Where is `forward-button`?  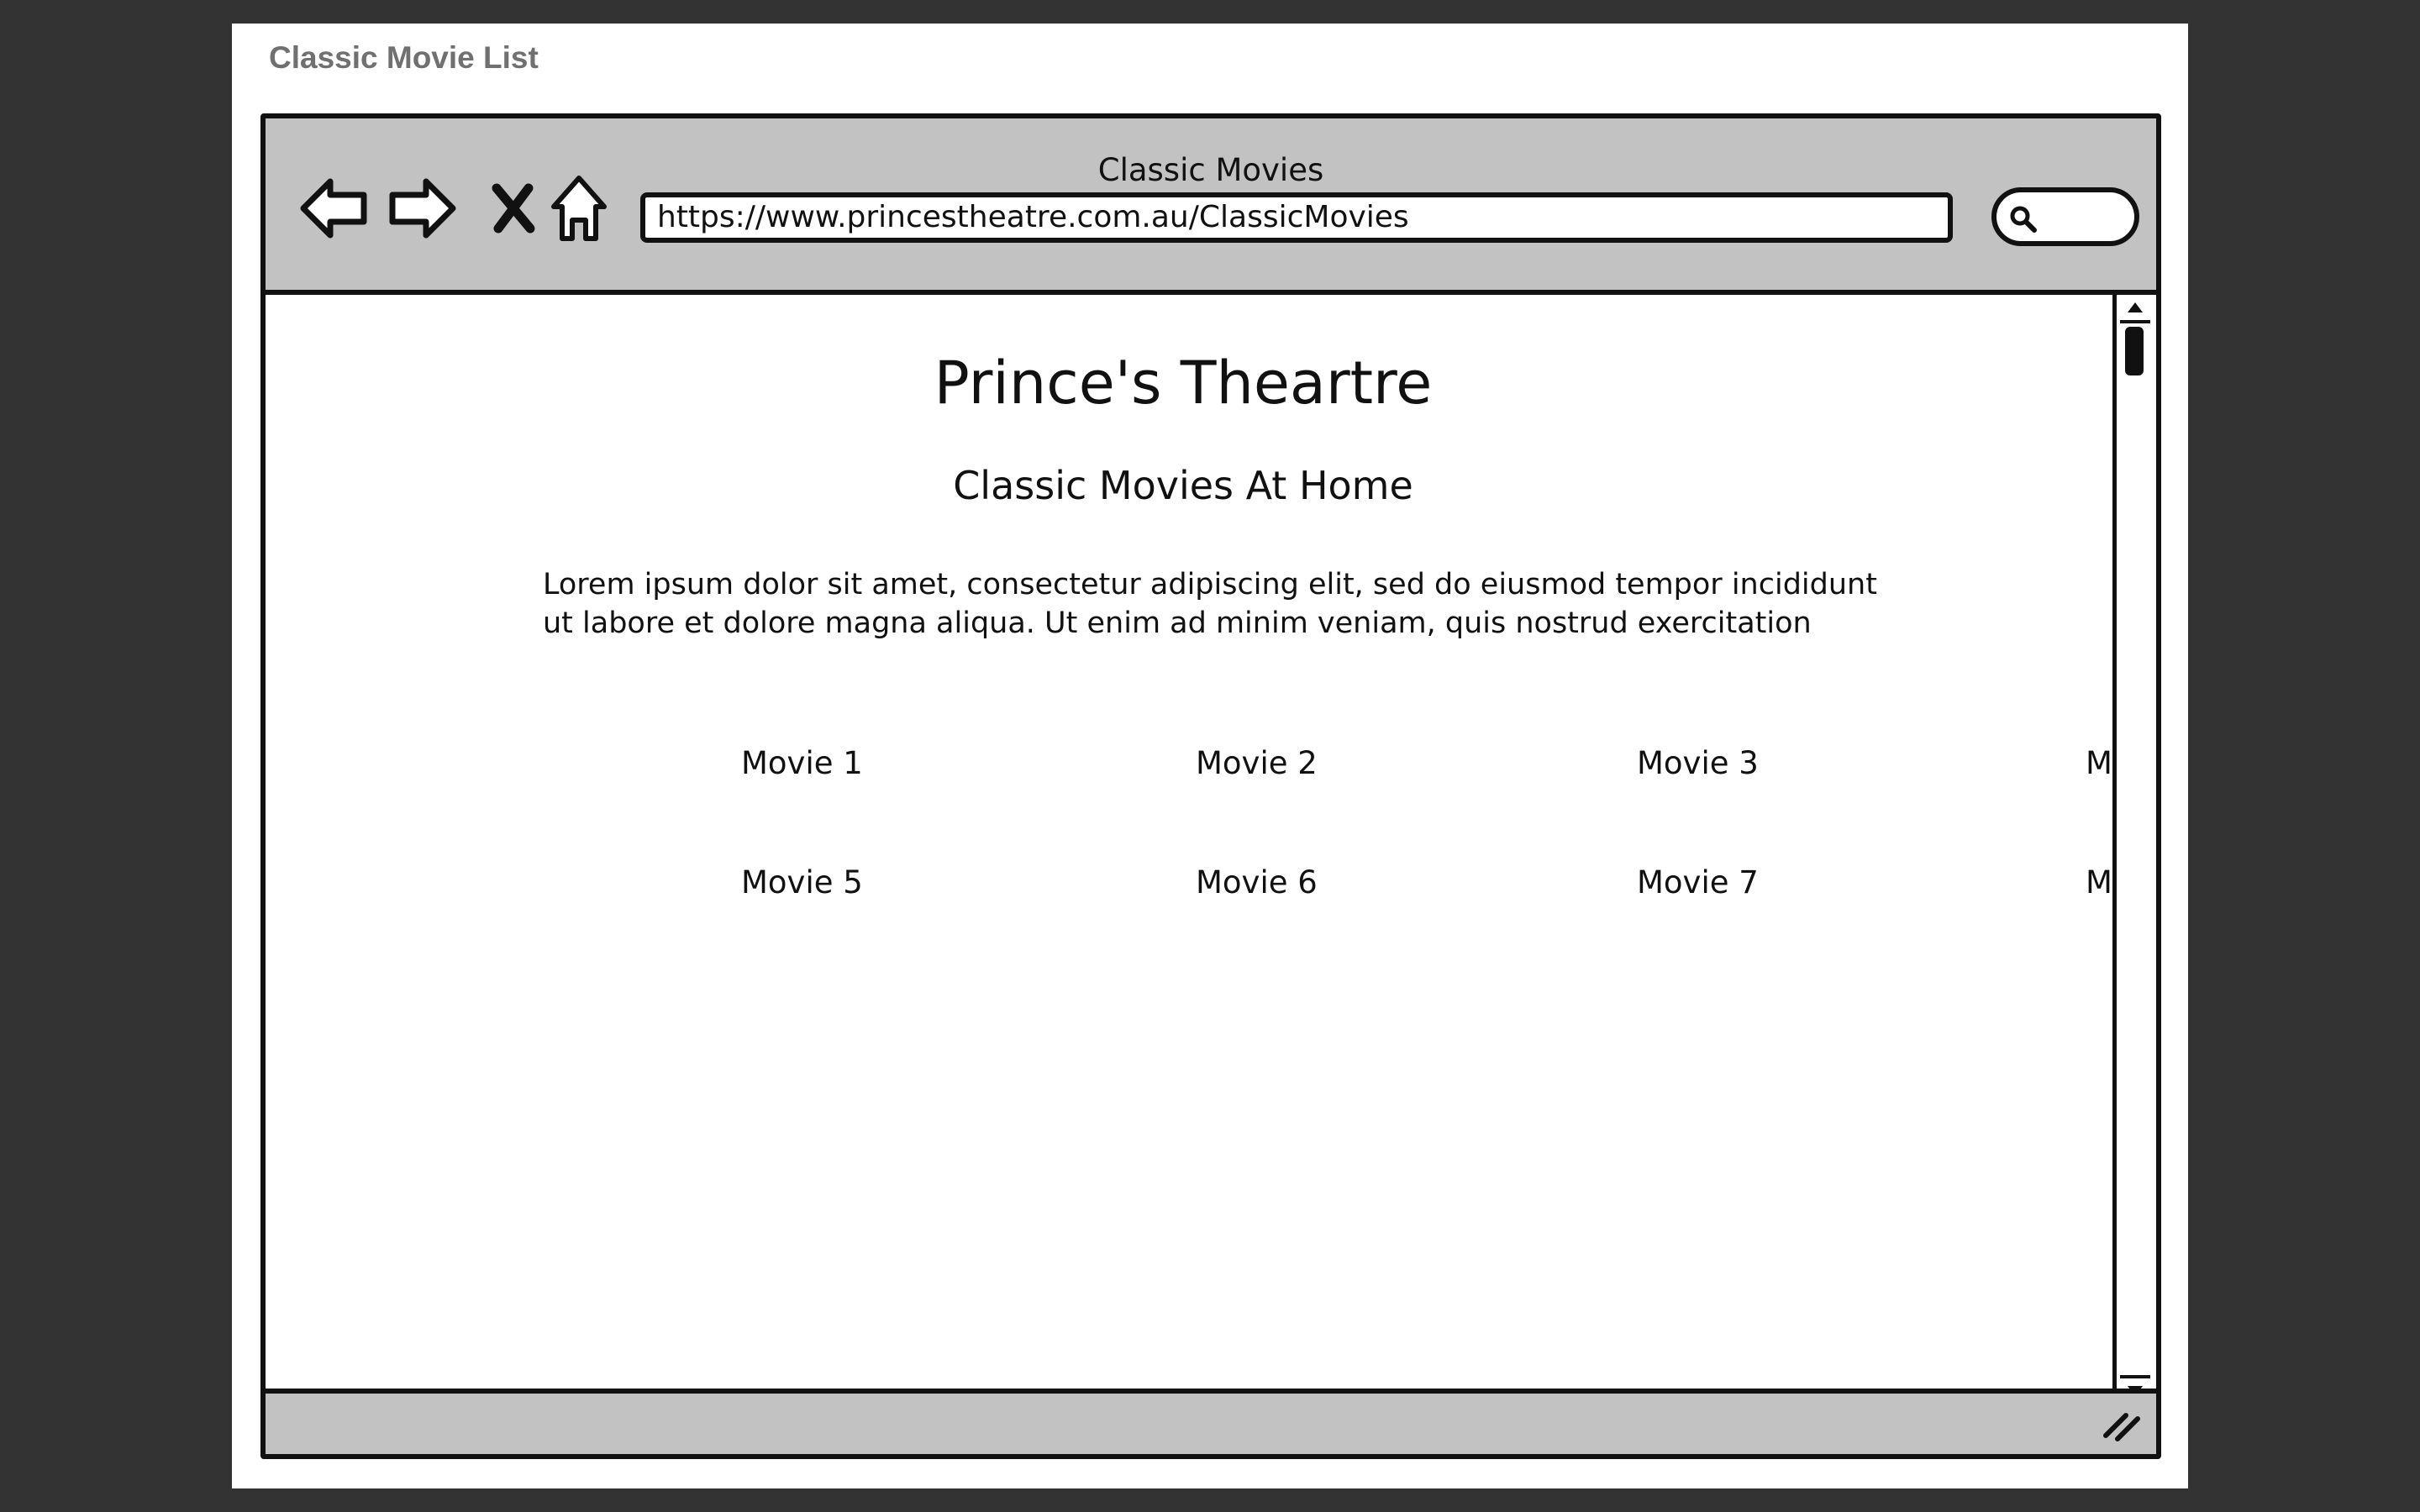
forward-button is located at coordinates (422, 208).